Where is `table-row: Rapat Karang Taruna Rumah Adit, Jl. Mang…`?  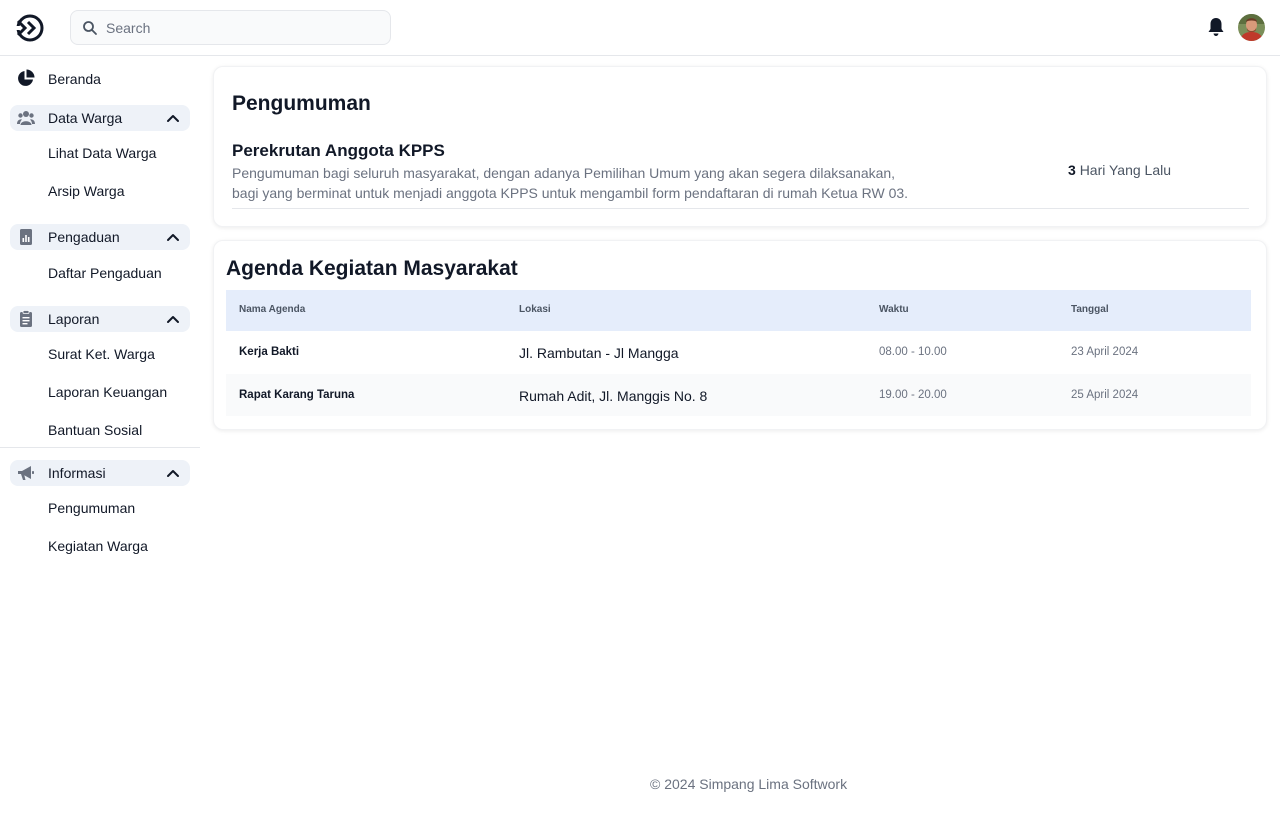
table-row: Rapat Karang Taruna Rumah Adit, Jl. Mang… is located at coordinates (738, 395).